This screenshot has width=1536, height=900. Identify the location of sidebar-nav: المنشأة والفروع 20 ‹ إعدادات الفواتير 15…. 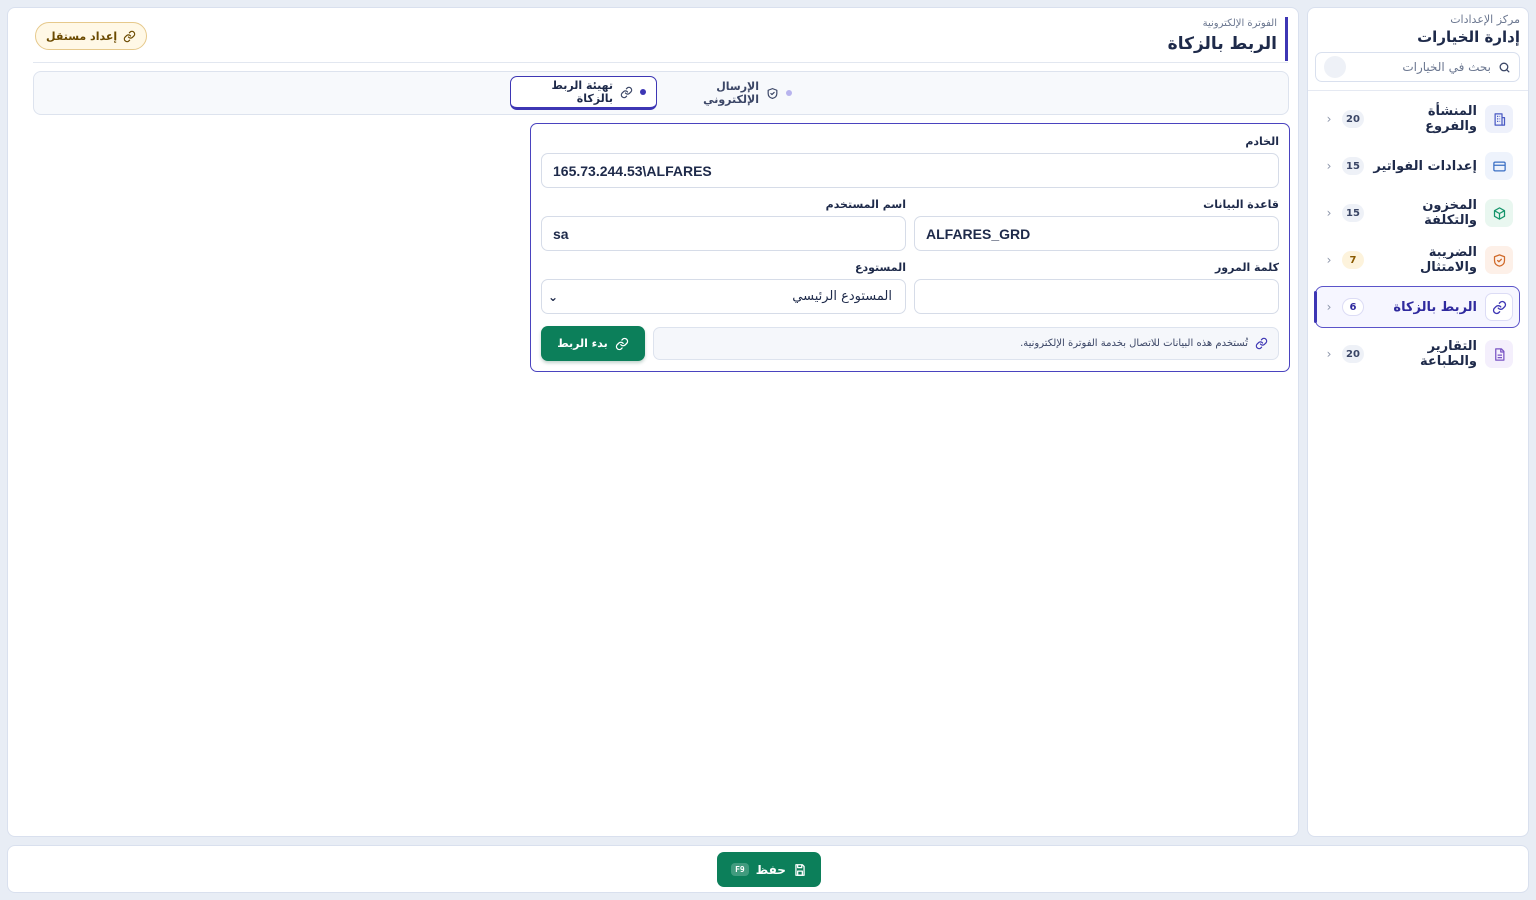
(1417, 239).